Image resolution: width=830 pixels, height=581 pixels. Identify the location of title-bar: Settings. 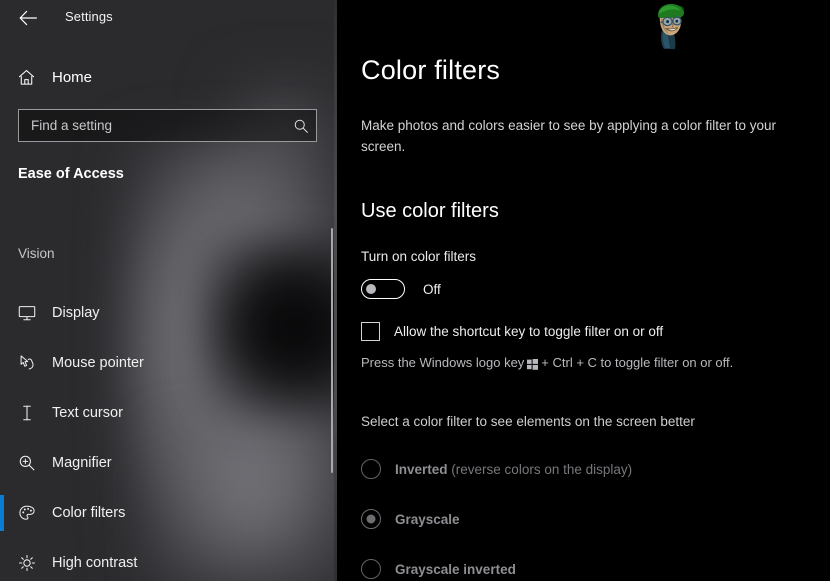
(168, 18).